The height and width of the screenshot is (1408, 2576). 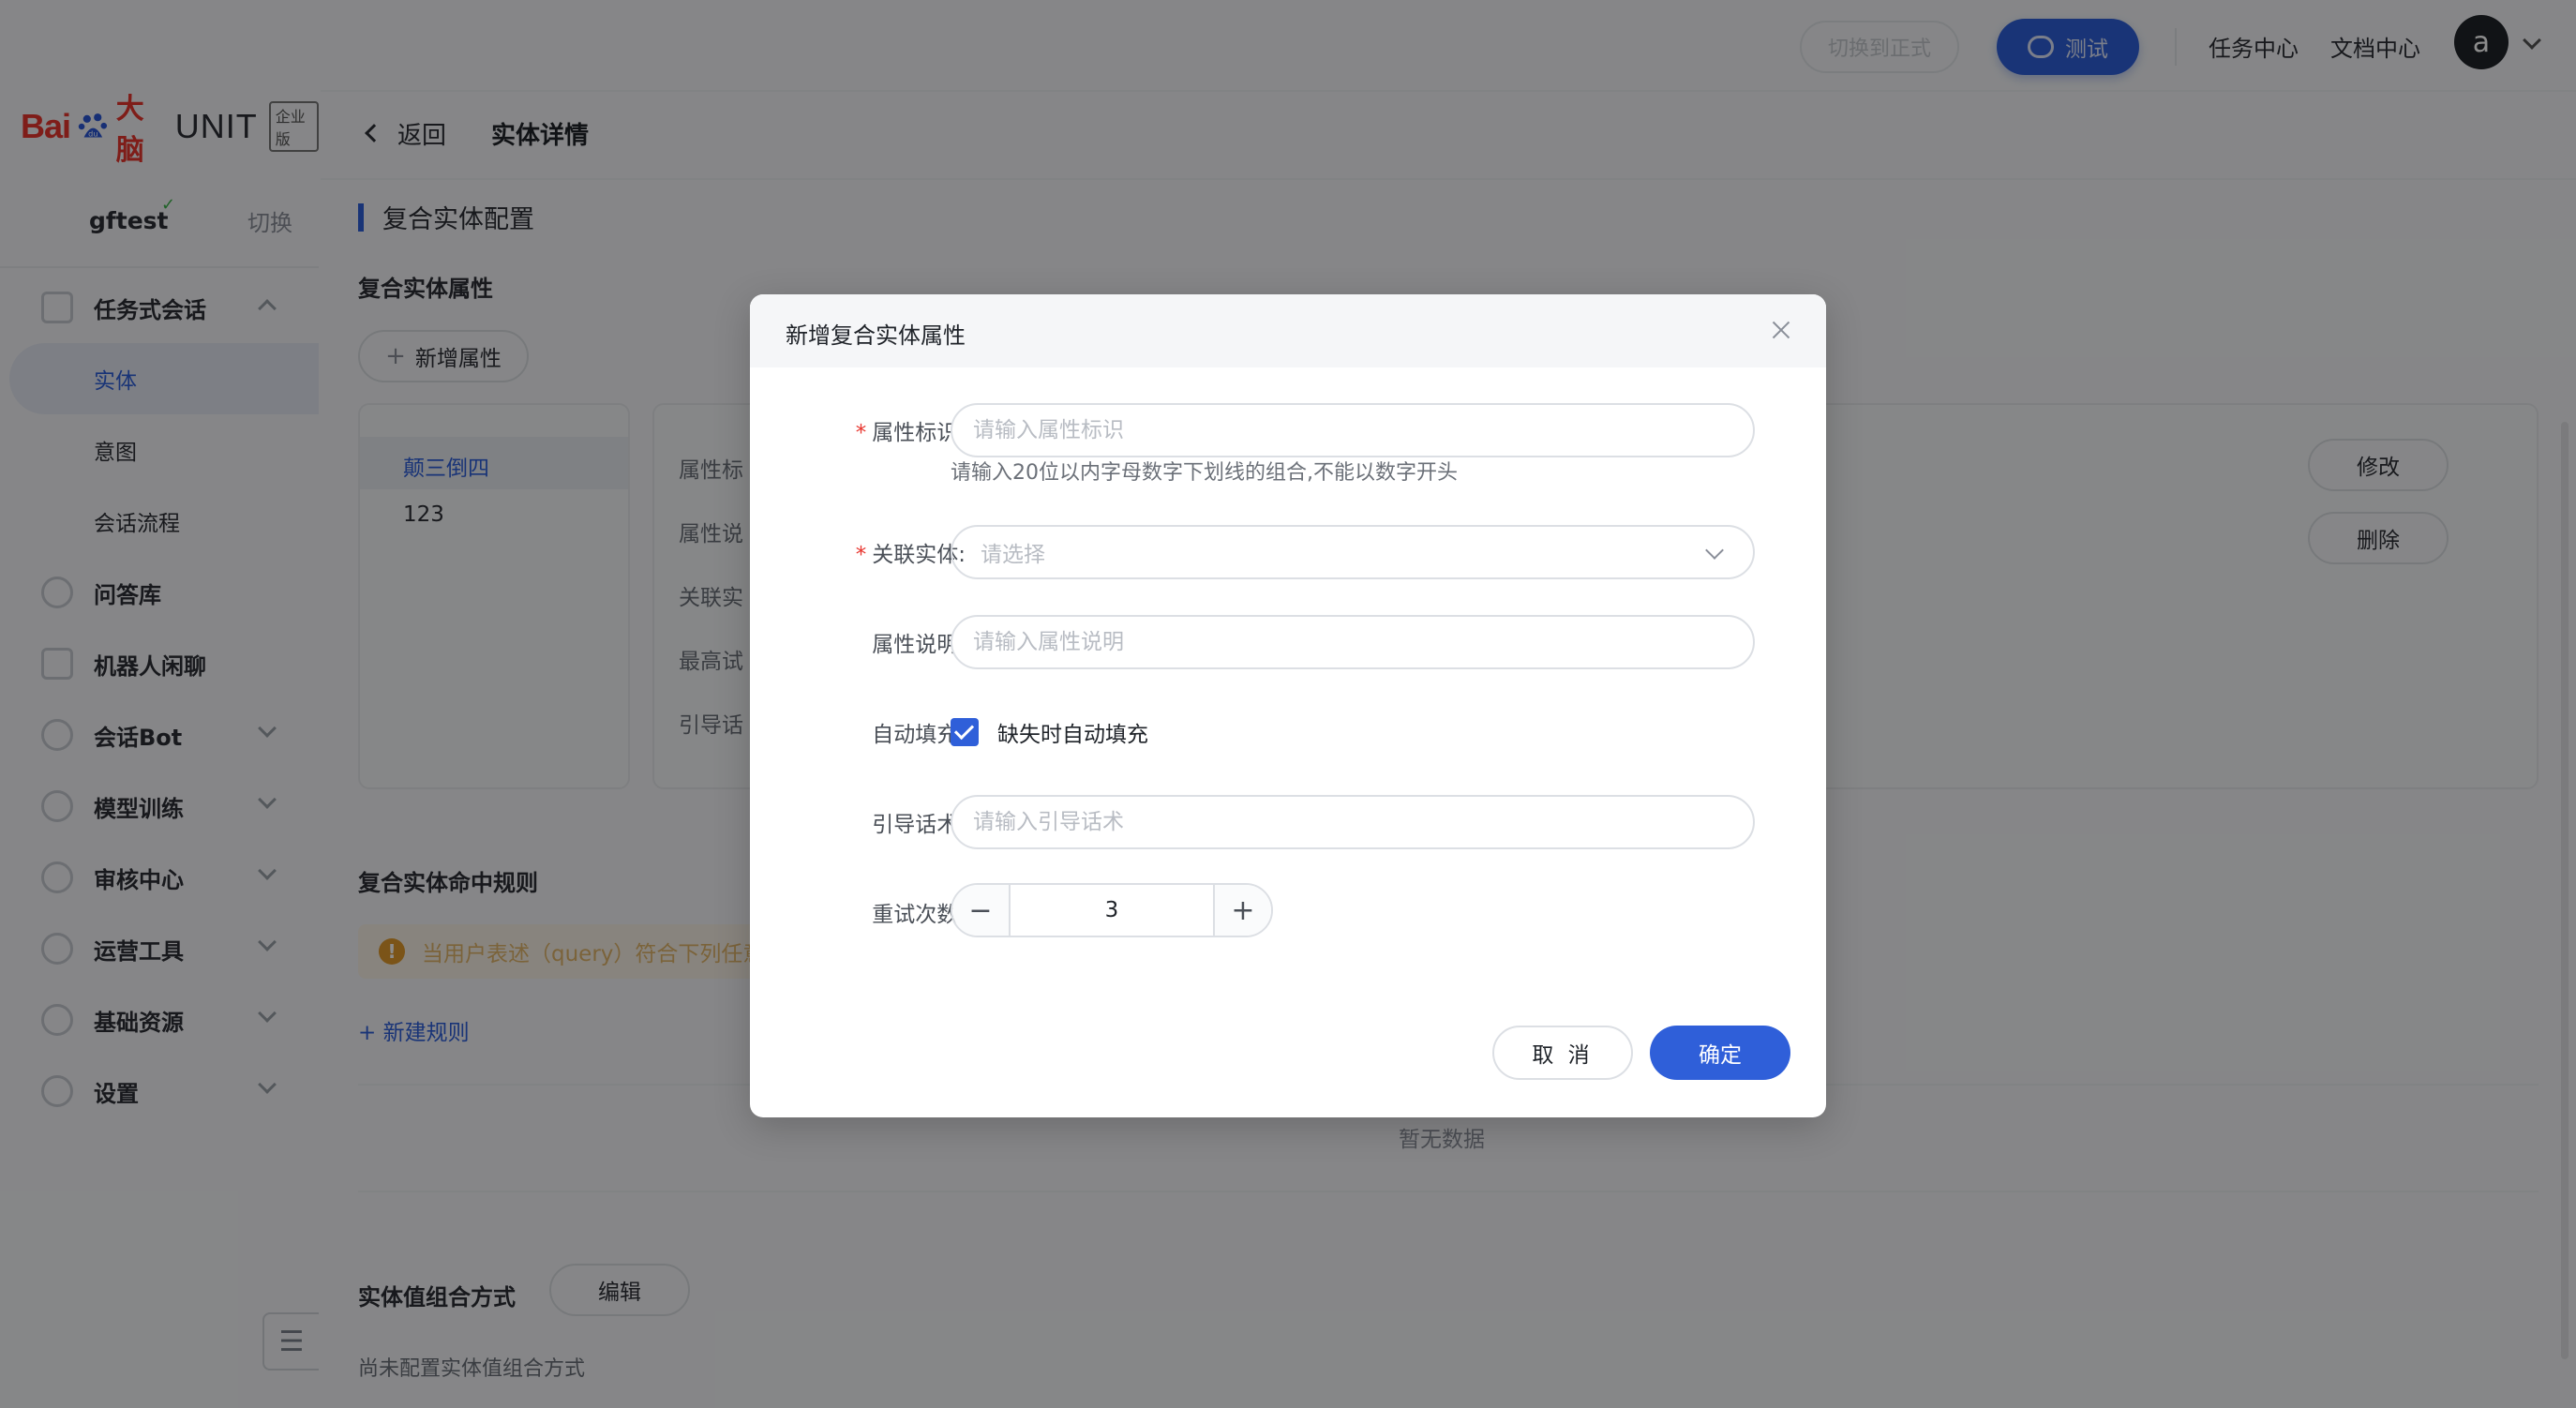 I want to click on entity-label: * 关联实体:, so click(x=911, y=552).